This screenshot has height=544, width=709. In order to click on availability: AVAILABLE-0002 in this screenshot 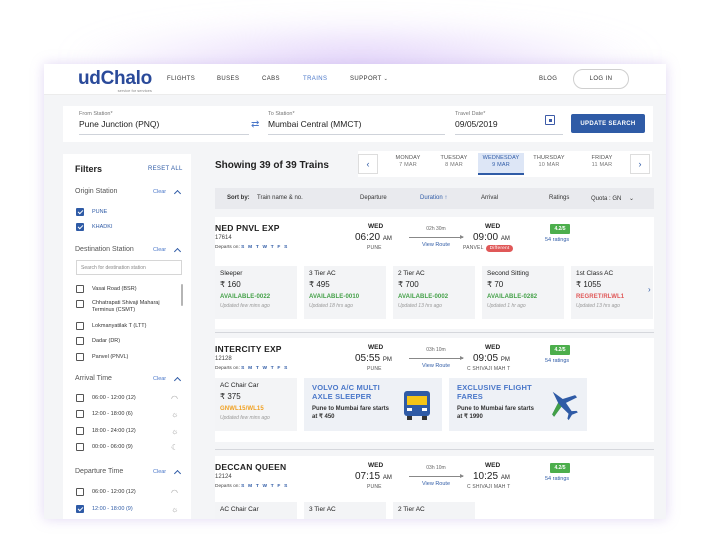, I will do `click(423, 297)`.